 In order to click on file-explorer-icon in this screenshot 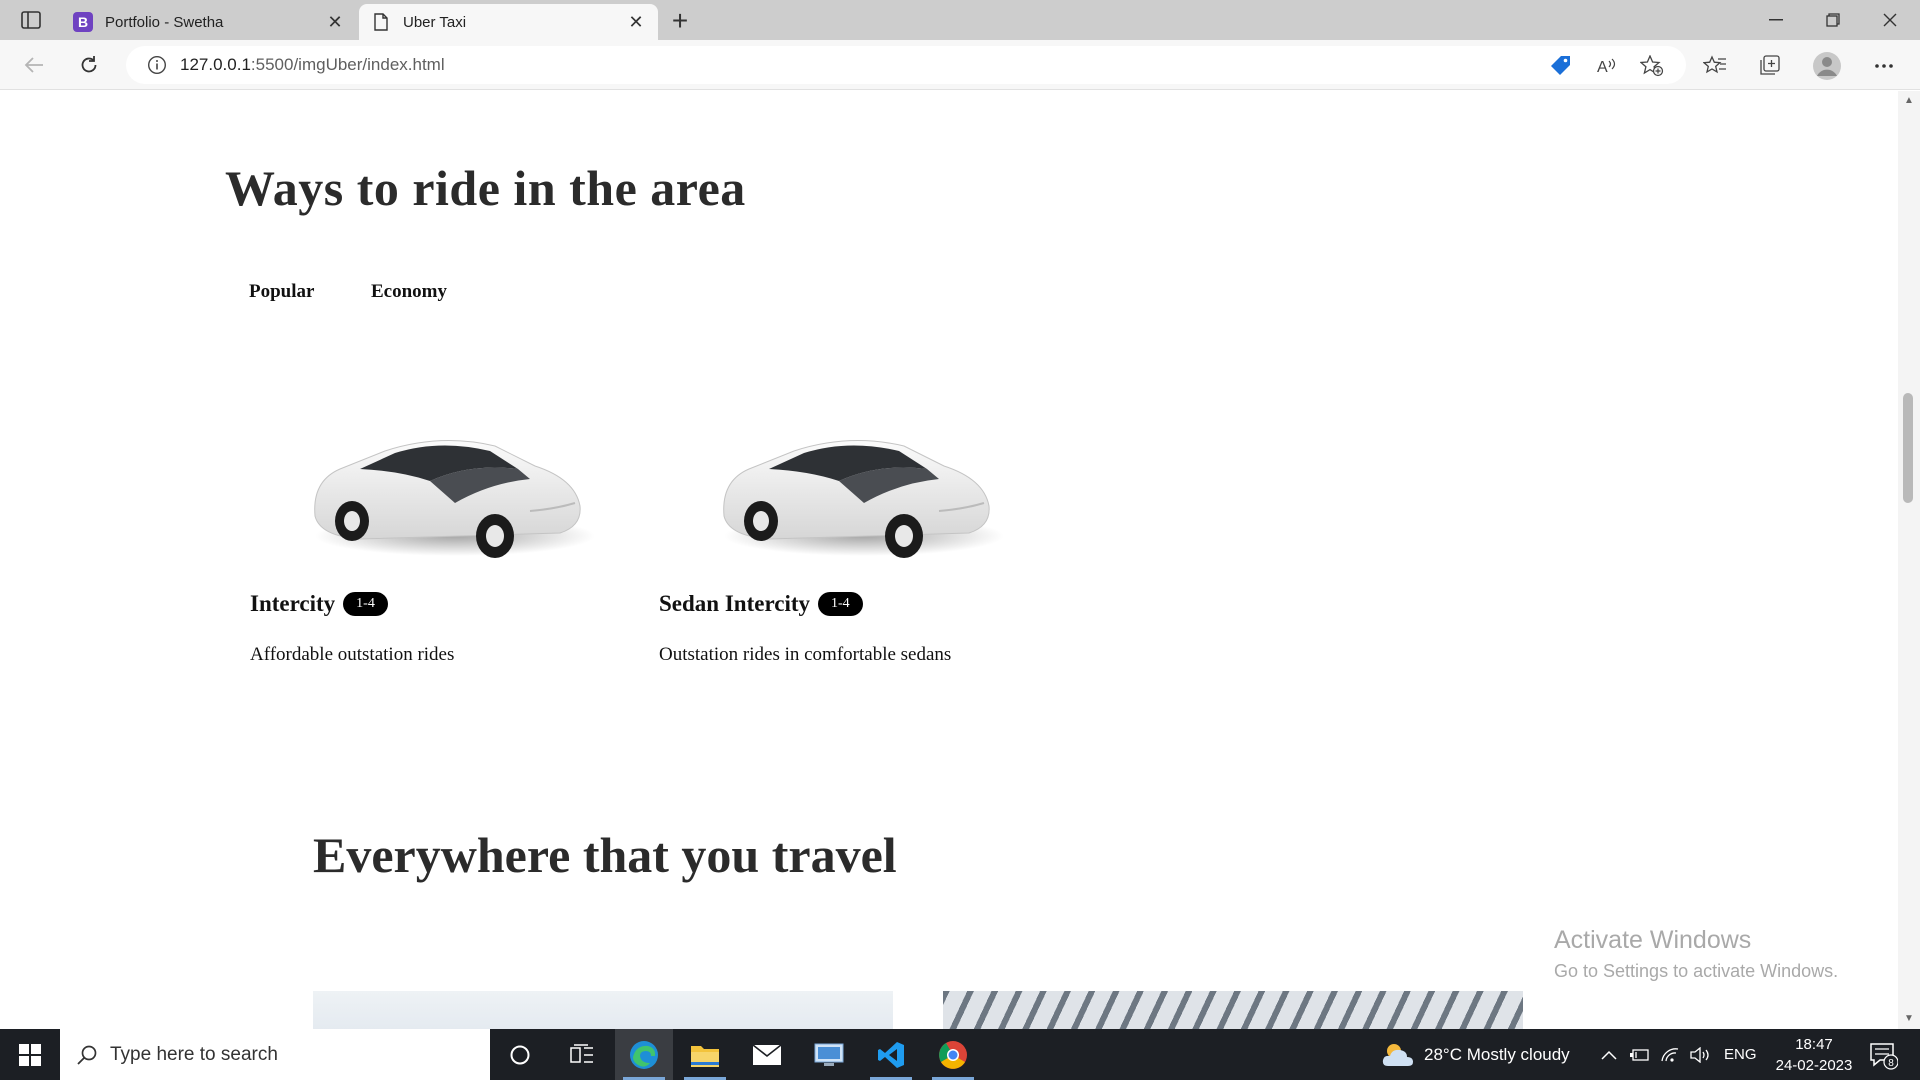, I will do `click(705, 1054)`.